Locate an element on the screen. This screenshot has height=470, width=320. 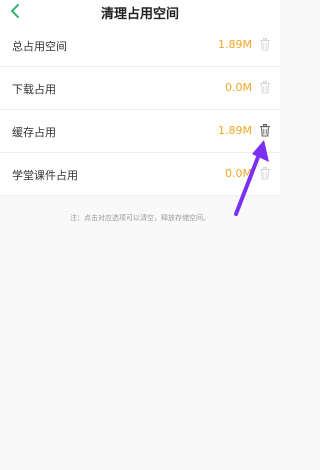
hint-note: 注：点击对应选项可以清空，释放存储空间。 is located at coordinates (140, 218).